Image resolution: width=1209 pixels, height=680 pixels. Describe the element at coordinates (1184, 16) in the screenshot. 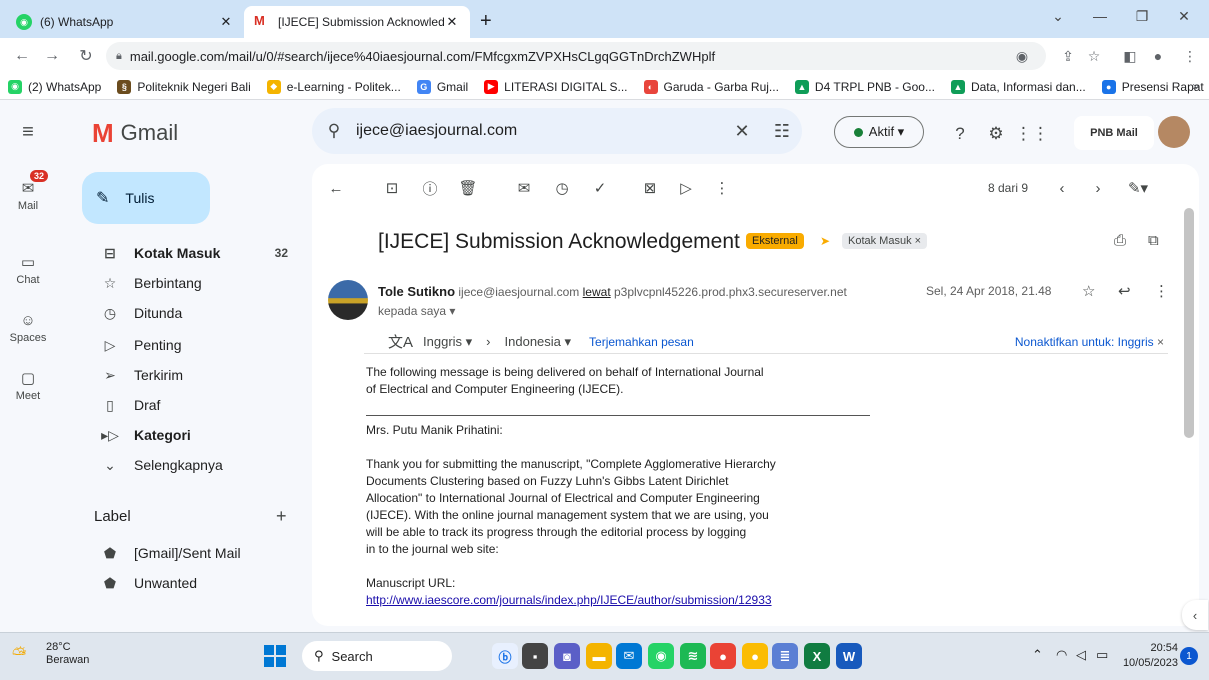

I see `window-close-icon: ✕` at that location.